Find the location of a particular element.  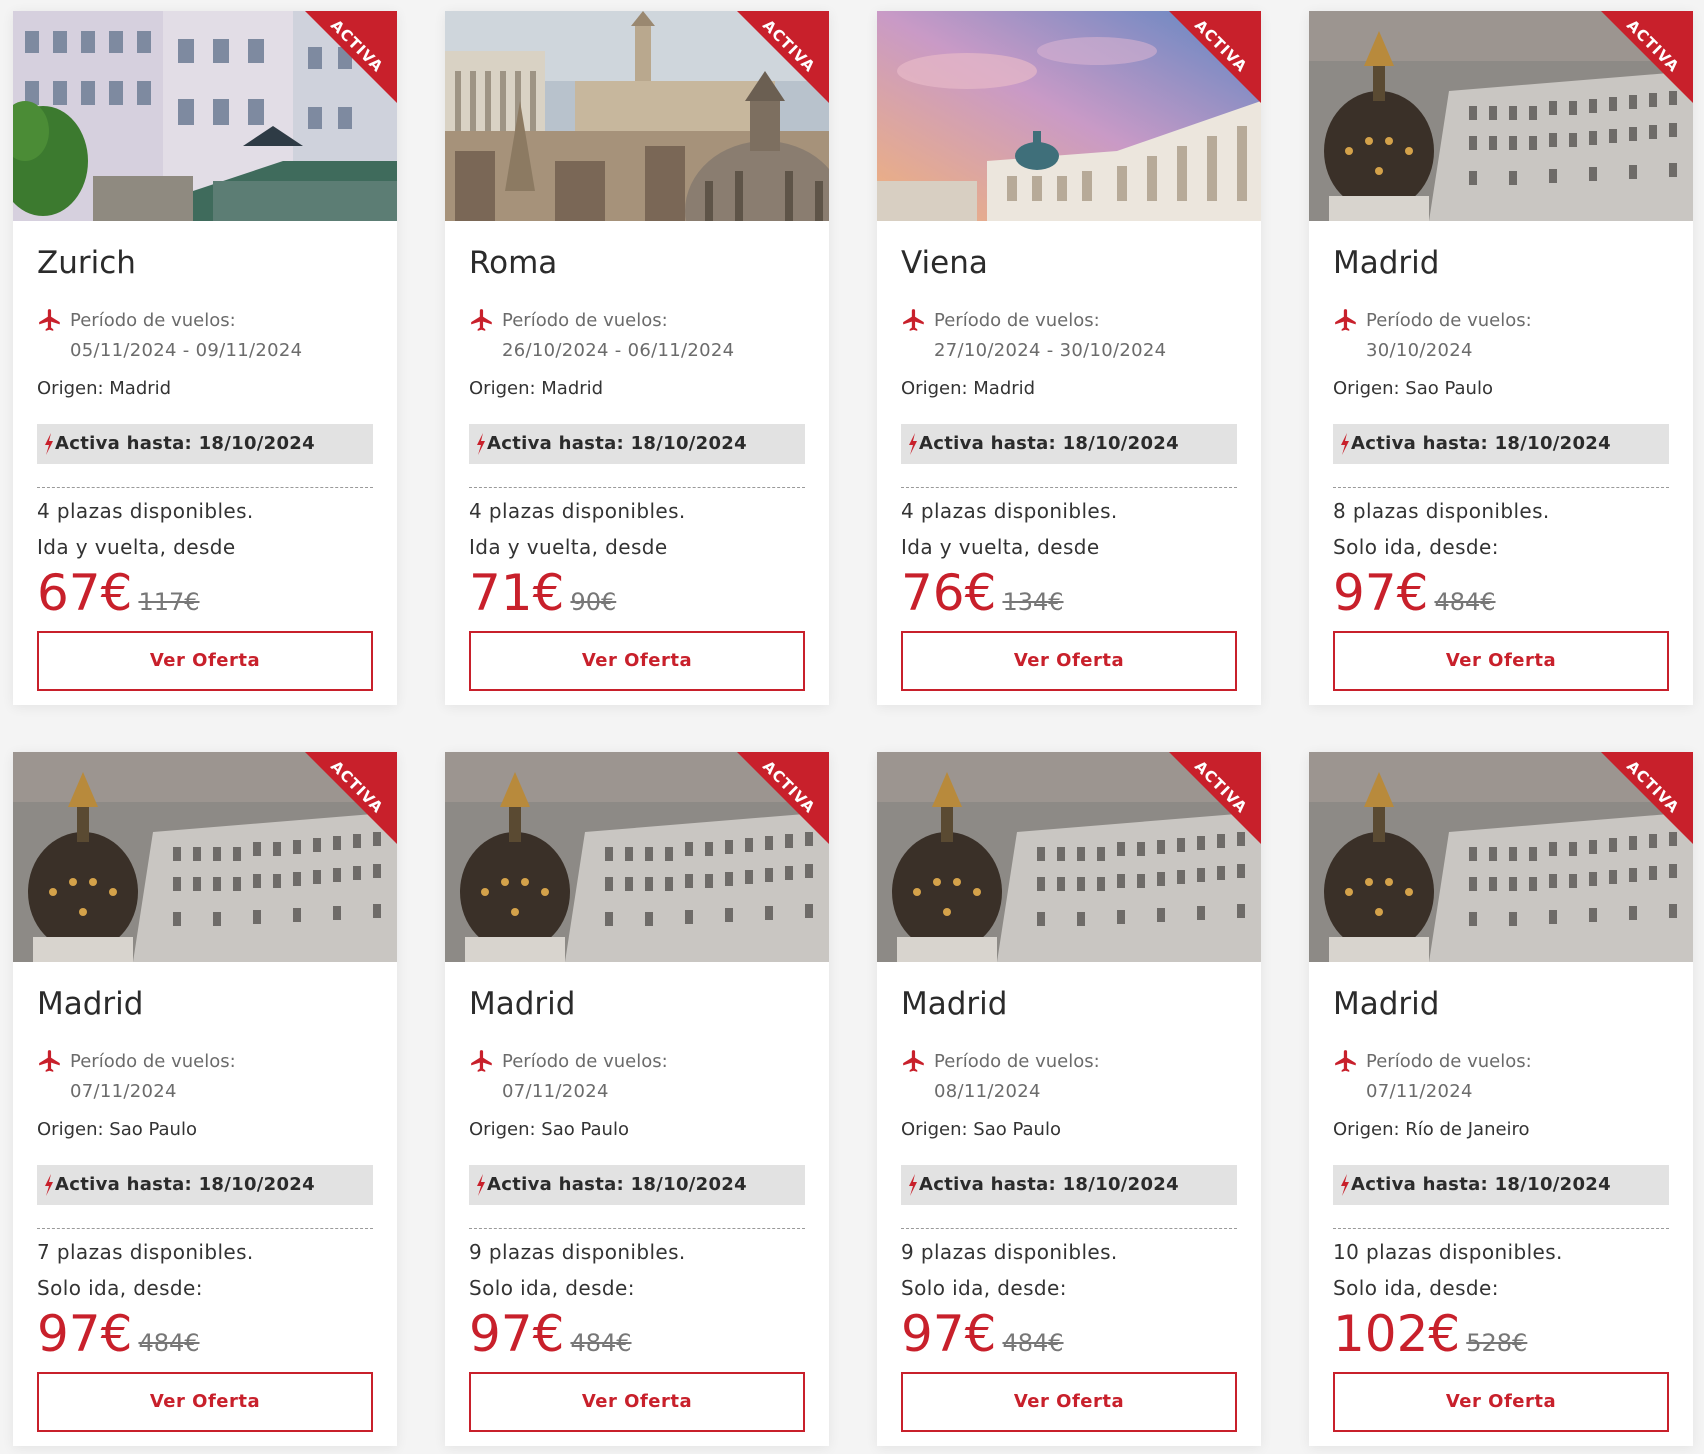

flight-period-dates: 26/10/2024 - 06/11/2024 is located at coordinates (618, 350).